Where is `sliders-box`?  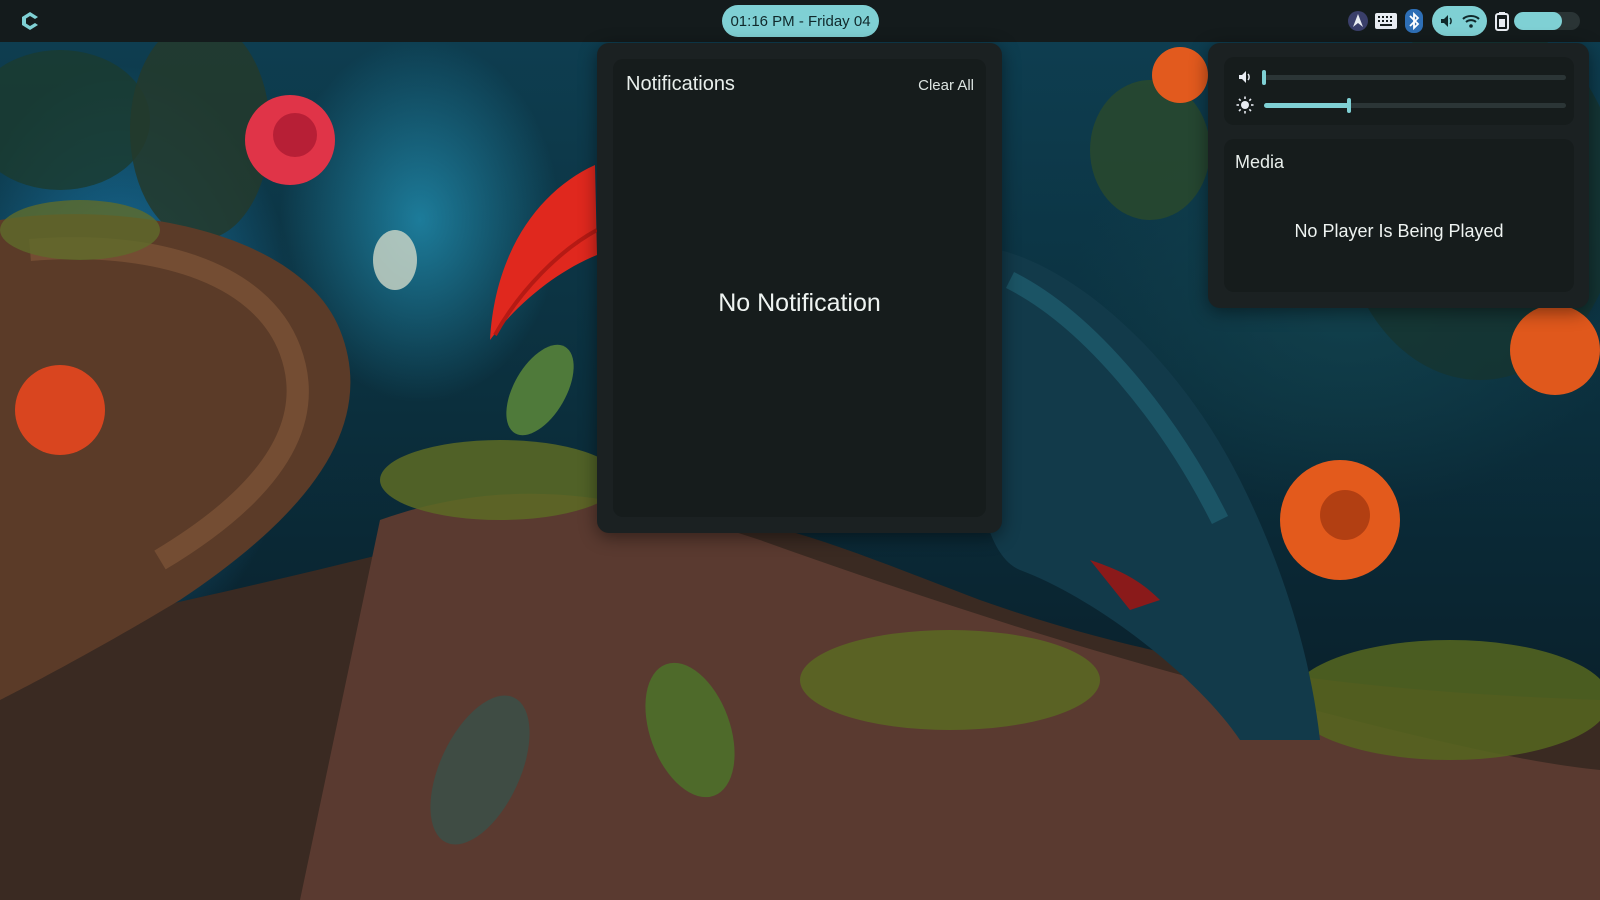
sliders-box is located at coordinates (1399, 91).